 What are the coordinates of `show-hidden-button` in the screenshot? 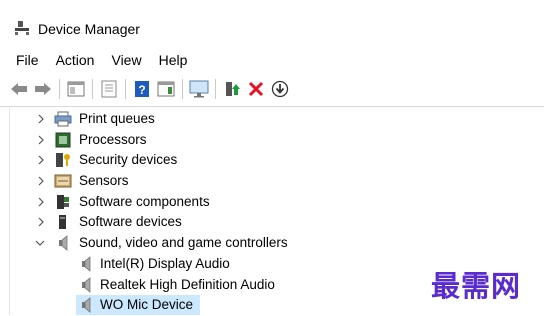 It's located at (109, 89).